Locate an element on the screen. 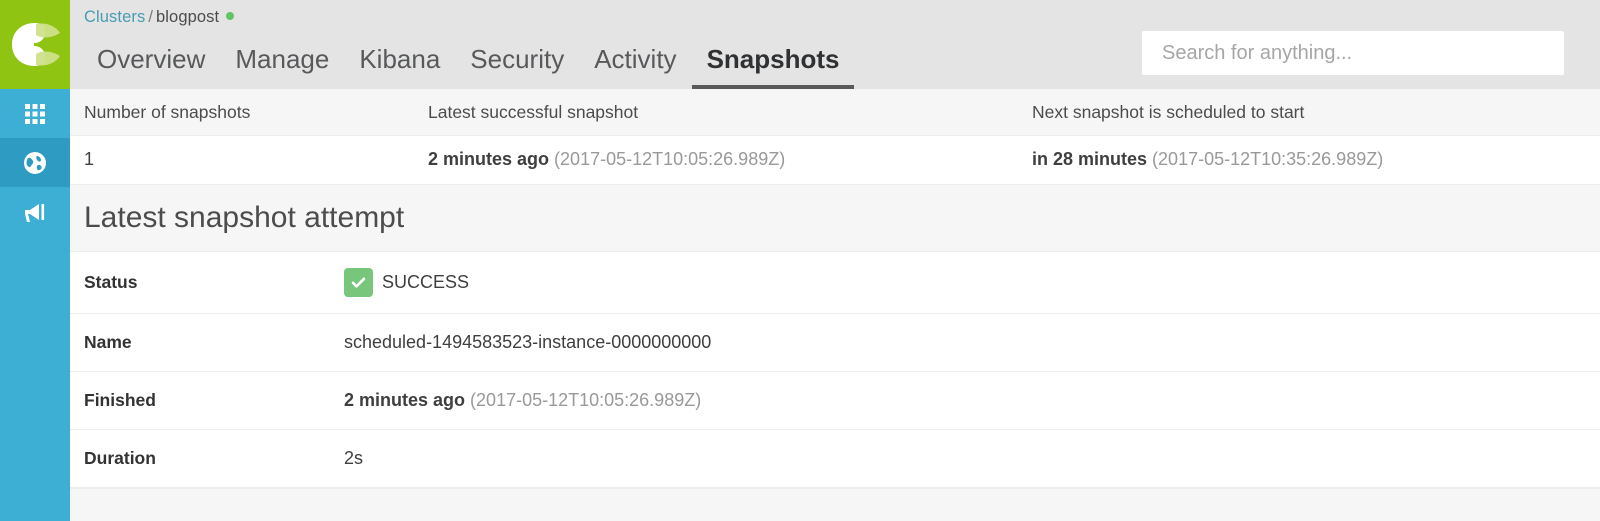 The image size is (1600, 521). megaphone-icon is located at coordinates (35, 212).